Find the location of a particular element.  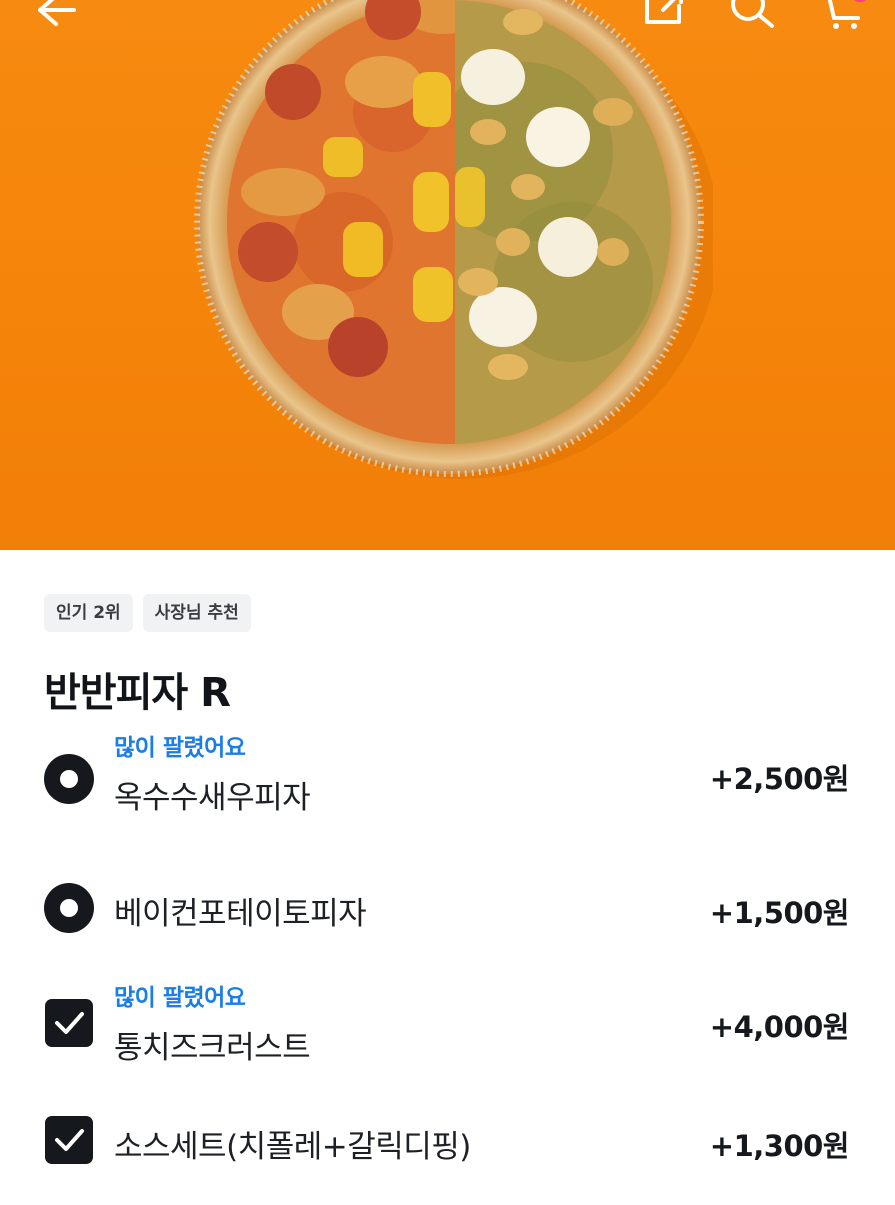

option-price: +1,300원 is located at coordinates (779, 1146).